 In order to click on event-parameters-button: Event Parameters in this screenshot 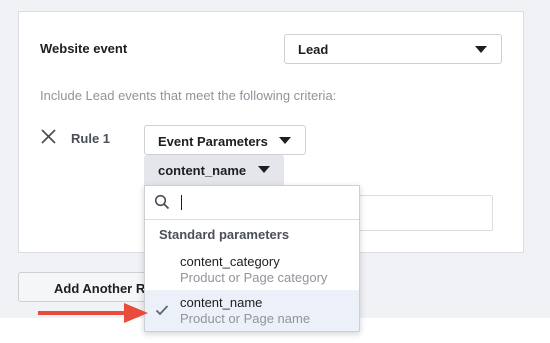, I will do `click(225, 140)`.